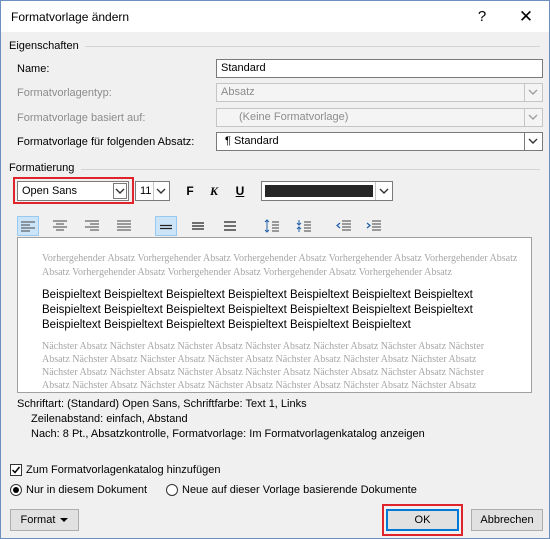  I want to click on basiert-value: (Keine Formatvorlage), so click(294, 117).